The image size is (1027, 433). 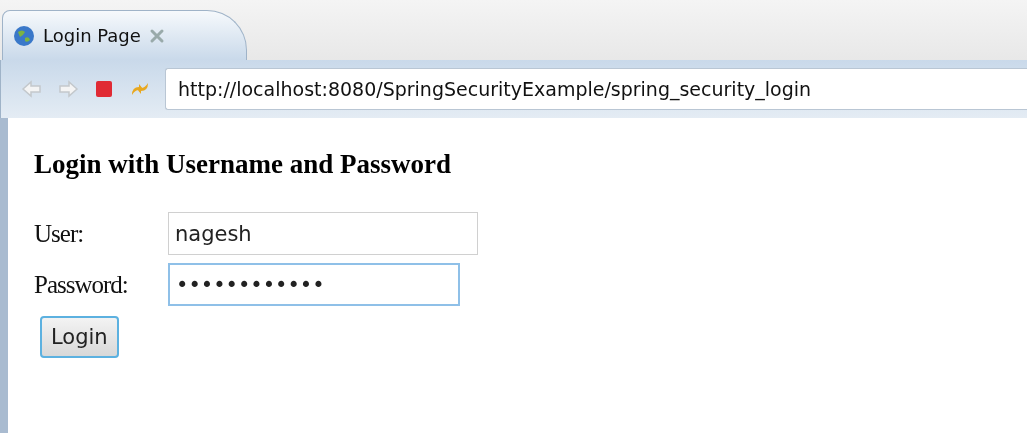 I want to click on stop-icon, so click(x=104, y=89).